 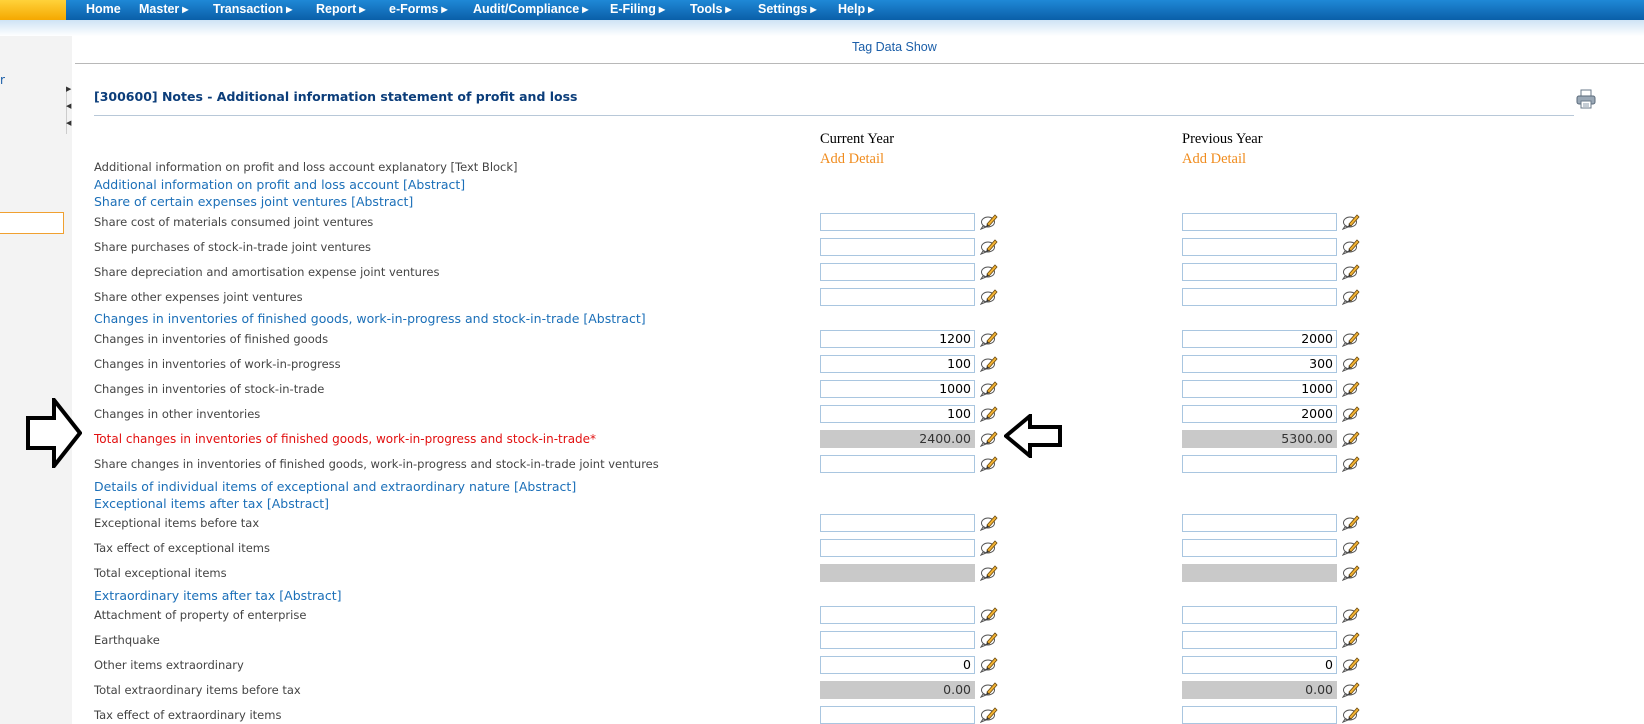 I want to click on nav-item-e-forms: e-Forms ▶, so click(x=418, y=9).